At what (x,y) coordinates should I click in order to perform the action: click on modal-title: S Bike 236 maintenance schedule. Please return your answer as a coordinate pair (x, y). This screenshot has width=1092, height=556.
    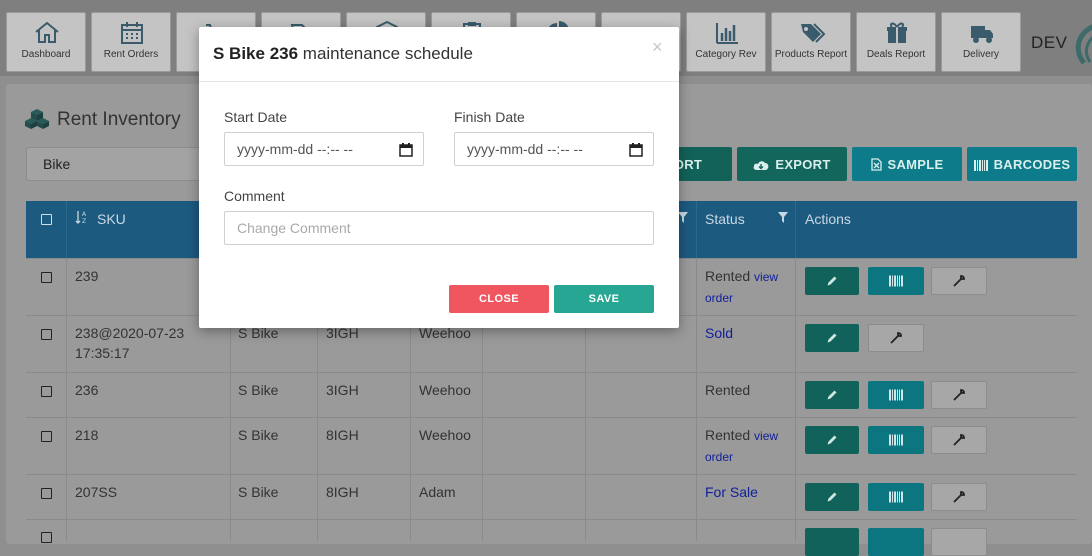
    Looking at the image, I should click on (343, 54).